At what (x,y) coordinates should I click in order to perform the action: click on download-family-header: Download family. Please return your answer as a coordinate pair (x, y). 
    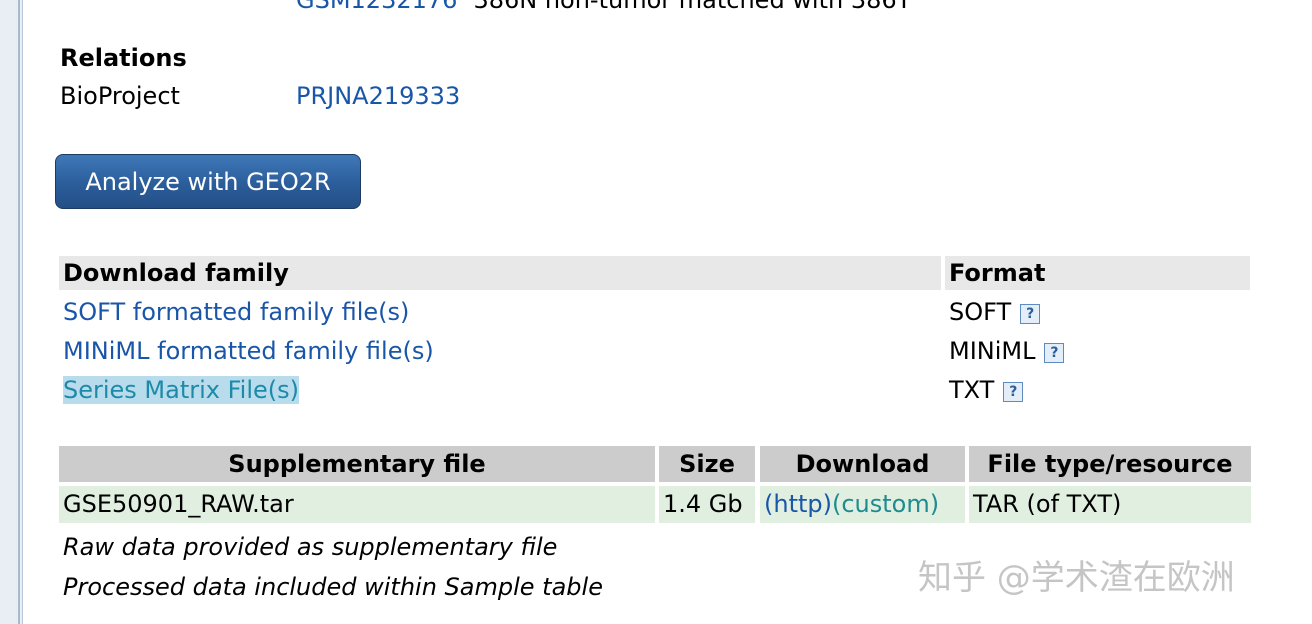
    Looking at the image, I should click on (500, 273).